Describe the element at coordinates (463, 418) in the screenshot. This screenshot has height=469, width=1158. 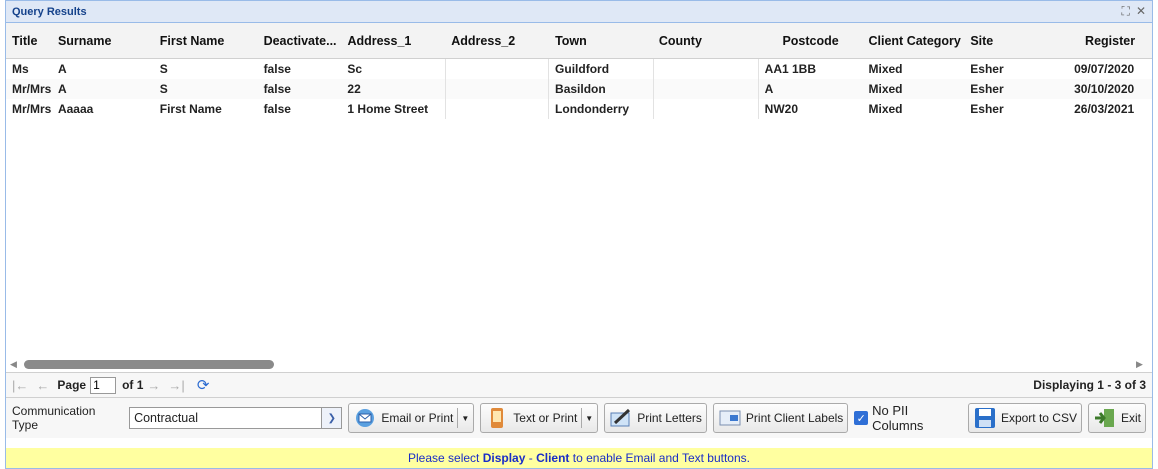
I see `email-dropdown-icon: ▼` at that location.